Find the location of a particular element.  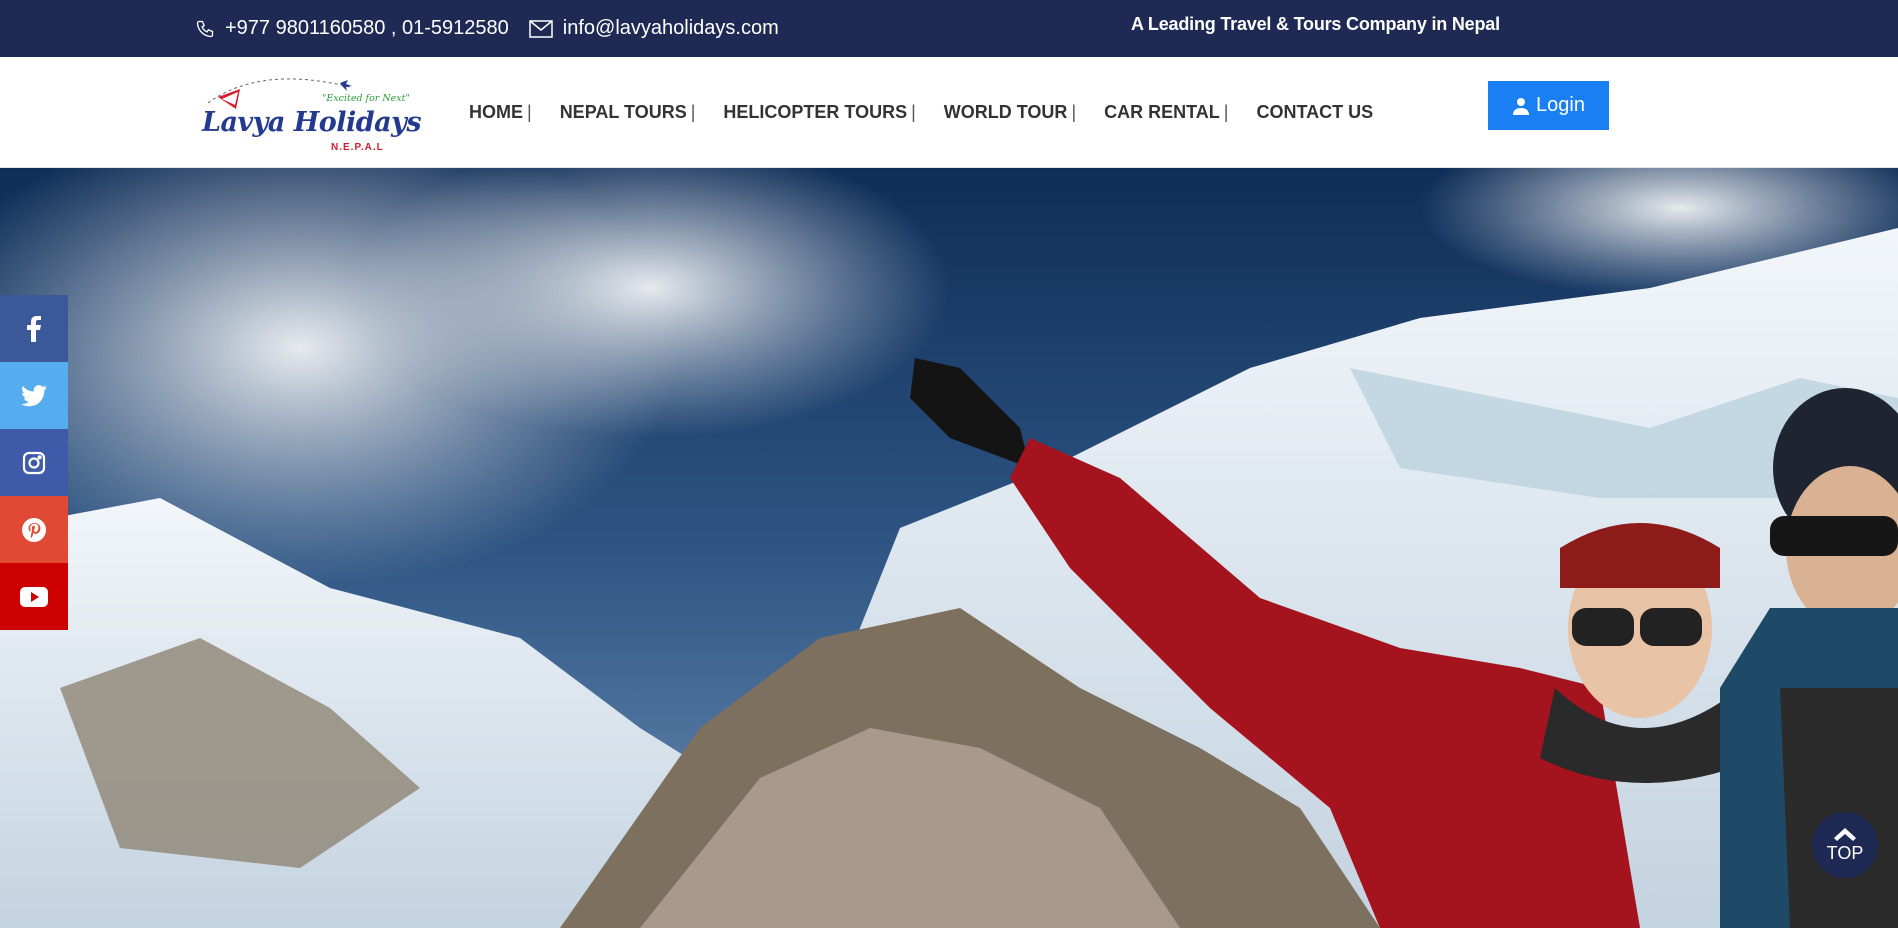

email-address: info@lavyaholidays.com is located at coordinates (670, 28).